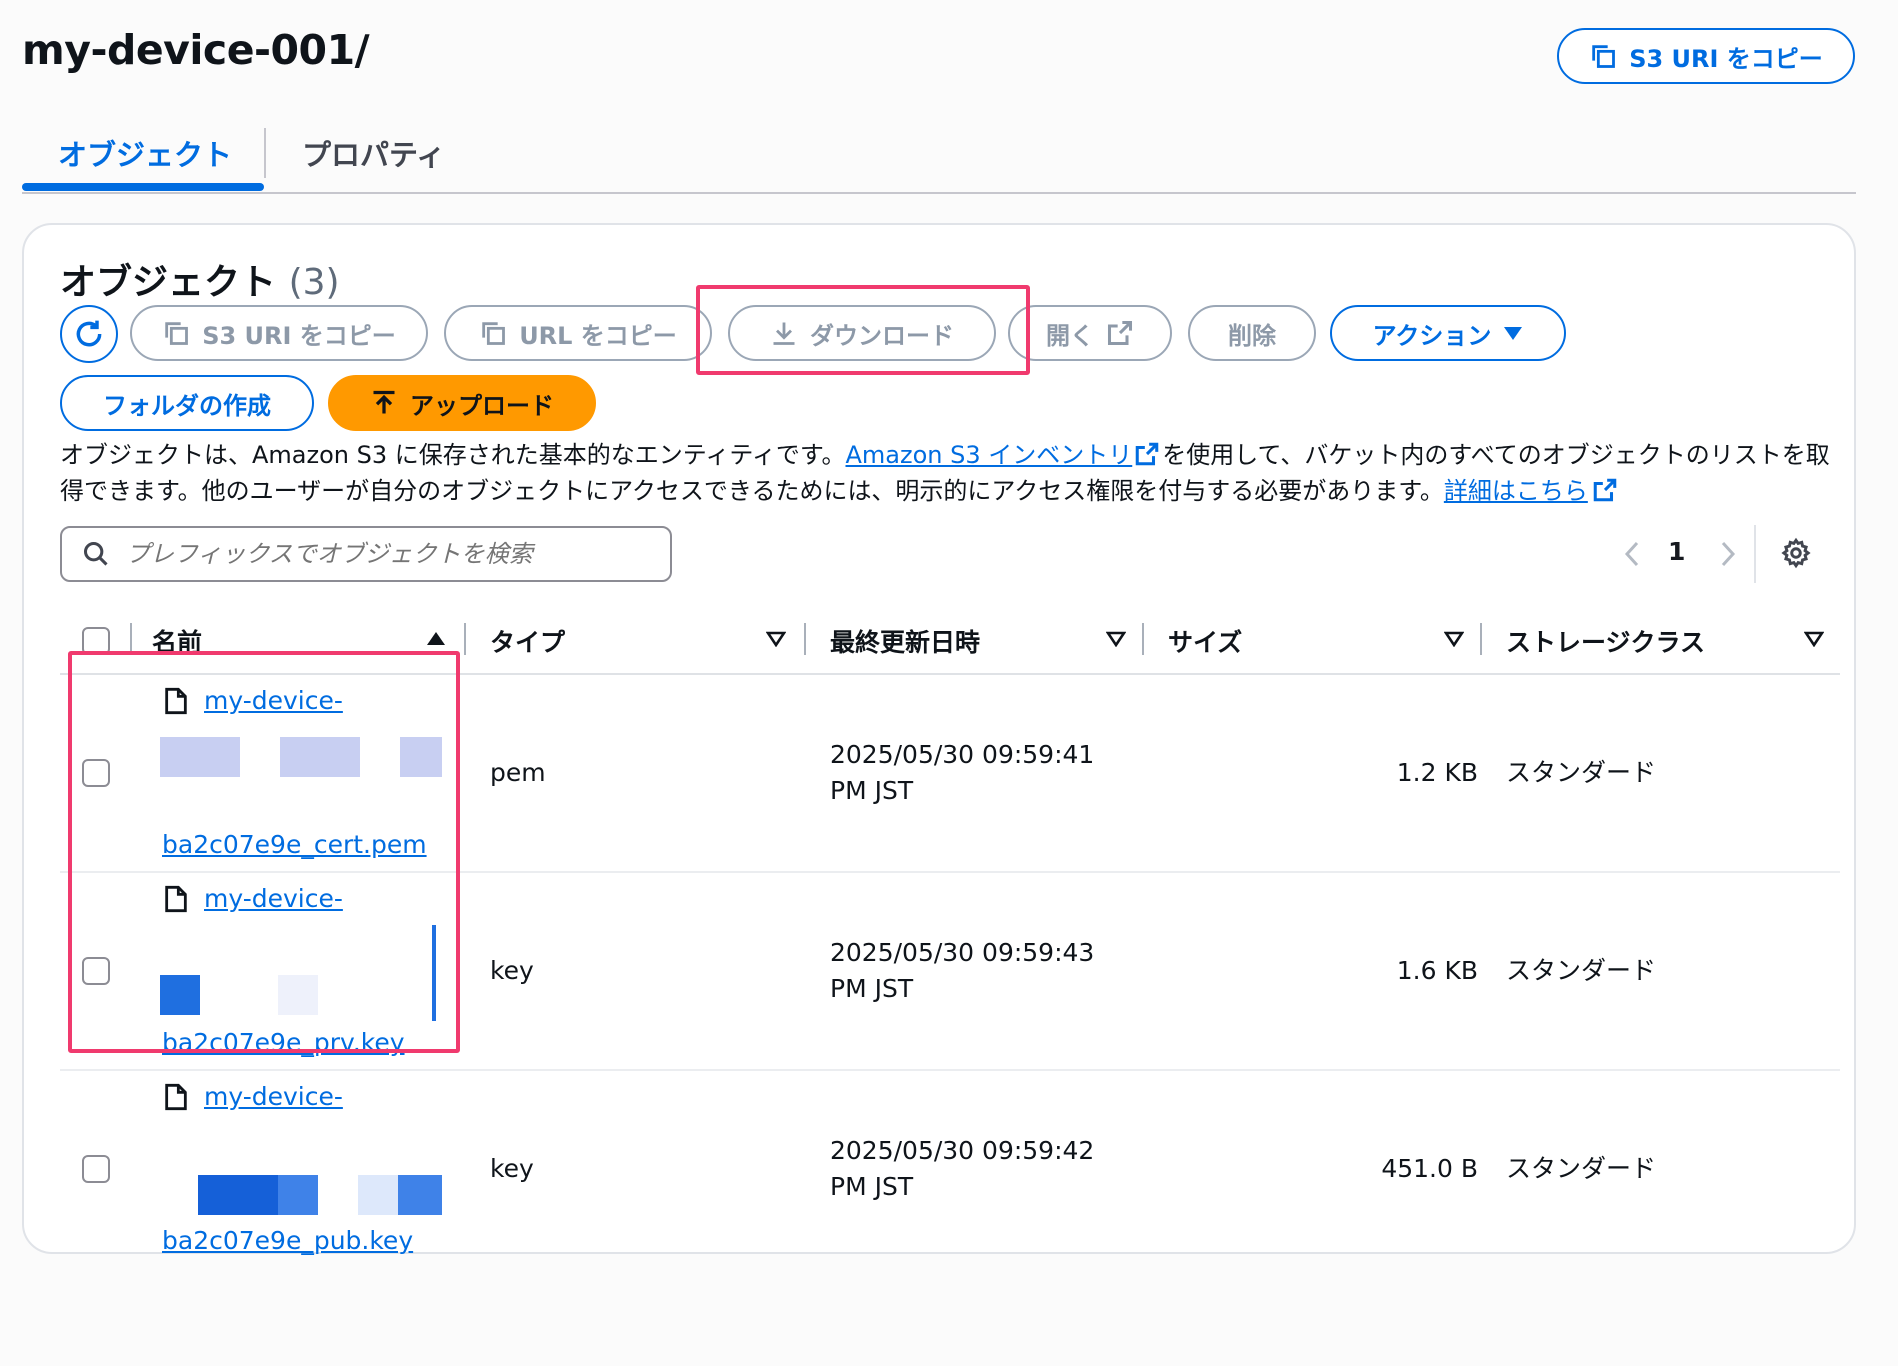 The image size is (1898, 1366). I want to click on refresh-icon, so click(89, 333).